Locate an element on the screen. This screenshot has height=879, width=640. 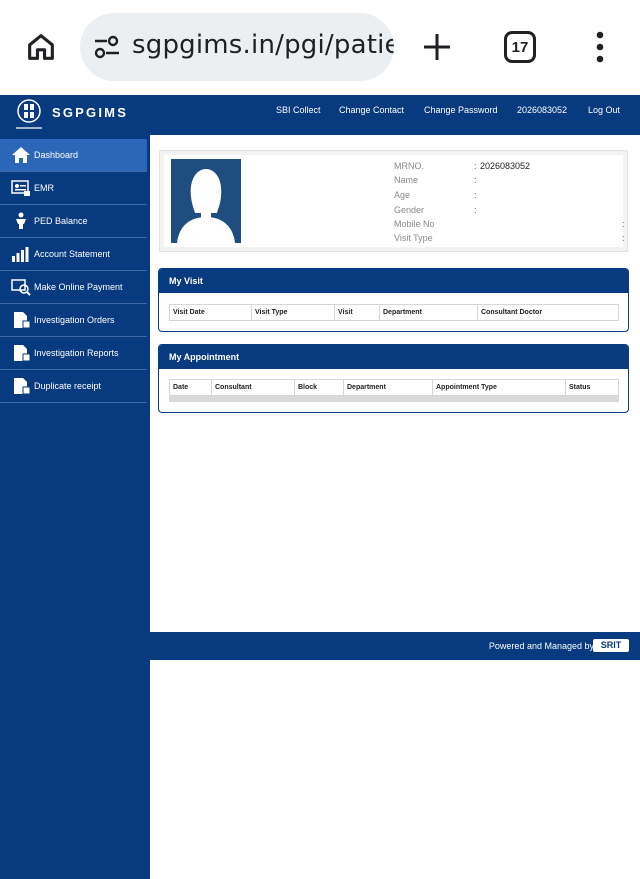
sidebar-item-label: Dashboard is located at coordinates (56, 155).